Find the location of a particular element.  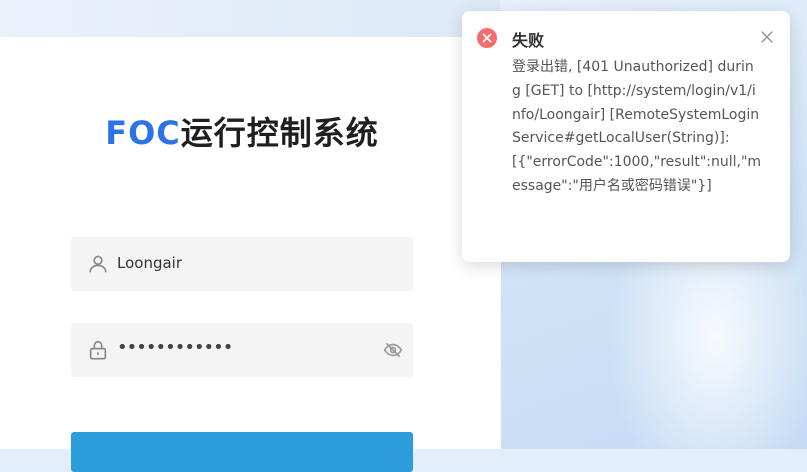

username-field: Loongair is located at coordinates (242, 264).